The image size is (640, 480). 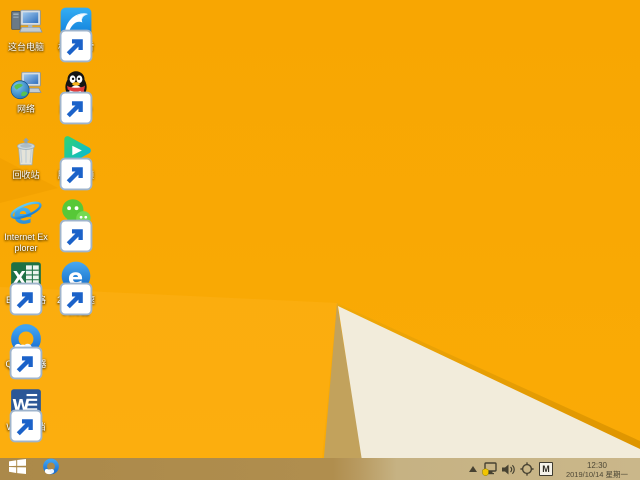 I want to click on desktop-icon-label: 网络, so click(x=25, y=109).